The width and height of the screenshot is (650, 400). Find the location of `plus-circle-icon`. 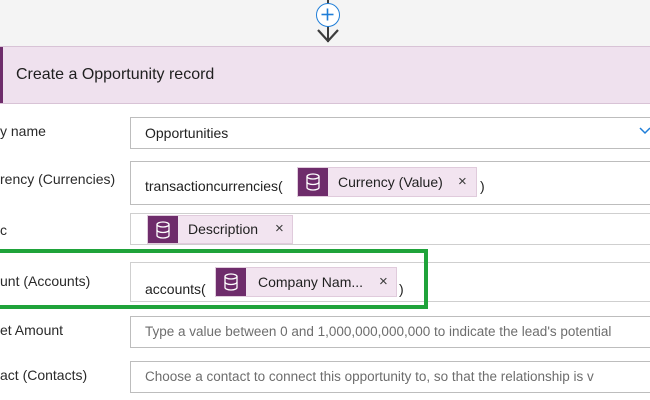

plus-circle-icon is located at coordinates (327, 14).